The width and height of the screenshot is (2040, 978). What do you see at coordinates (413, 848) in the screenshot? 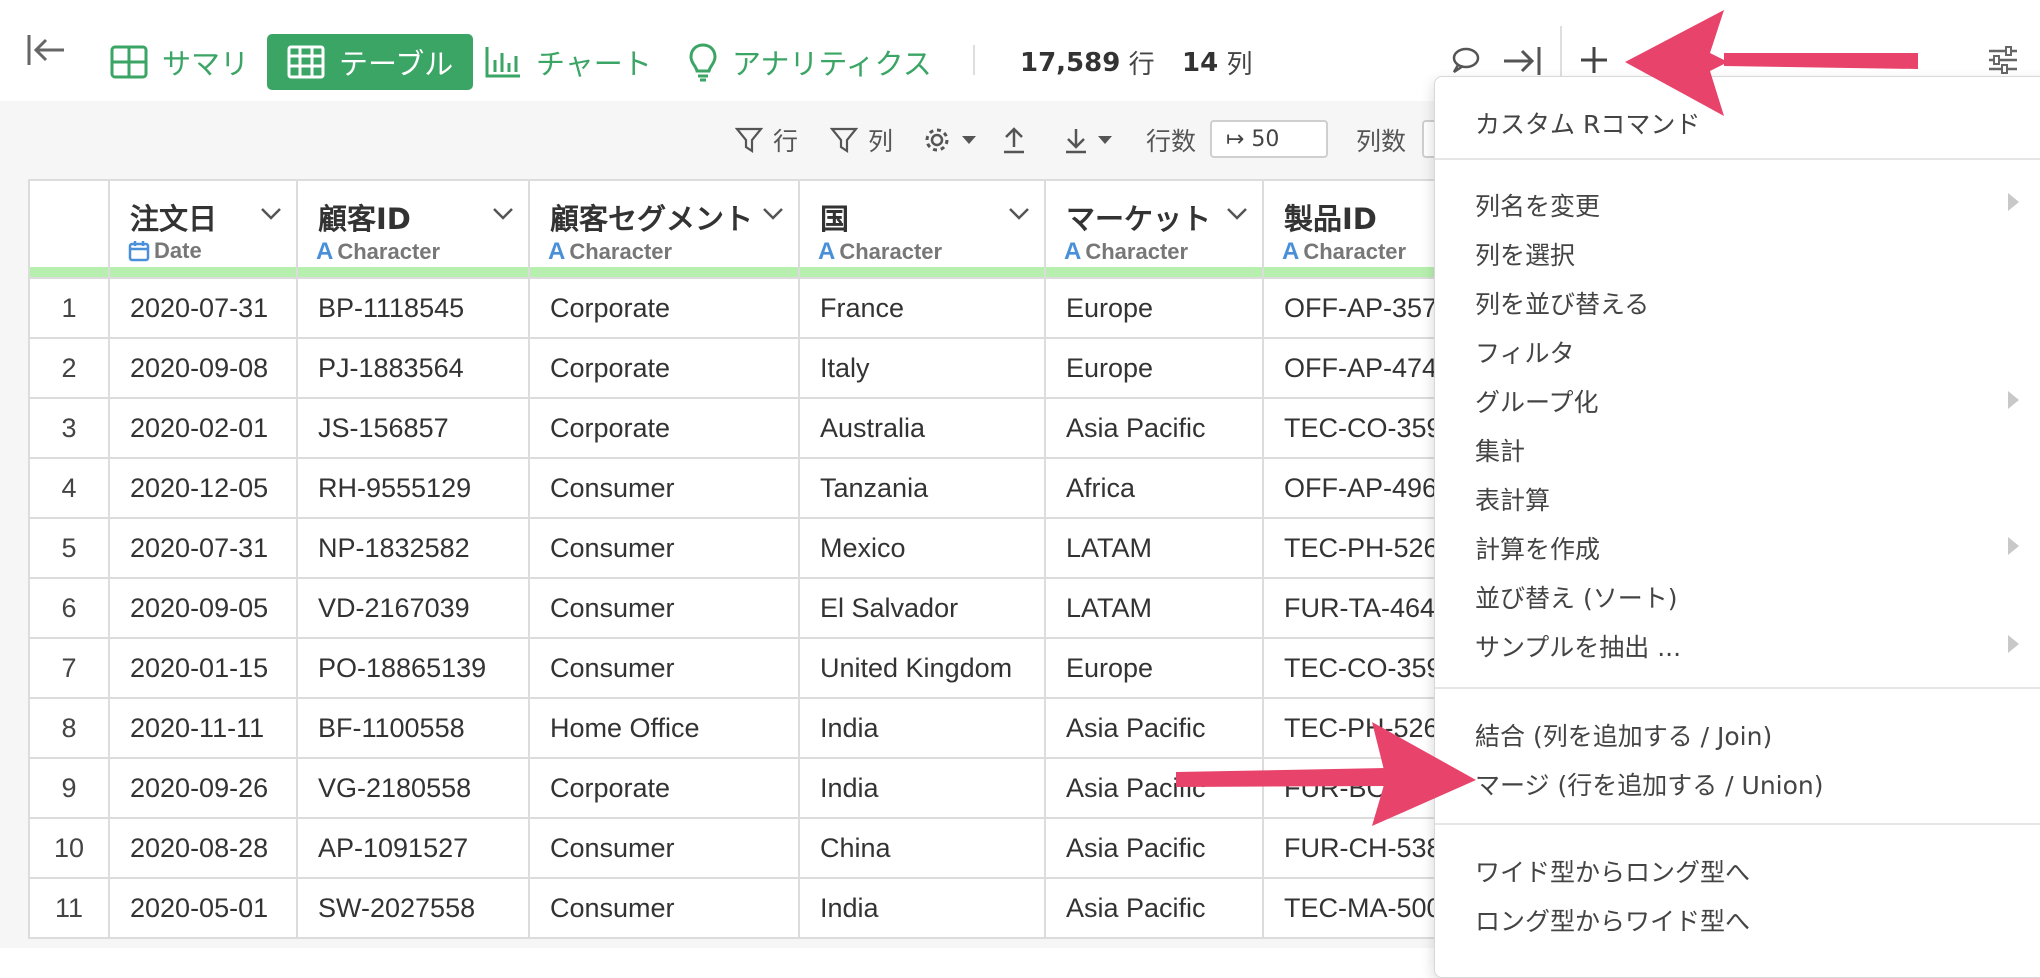
I see `table-cell: AP-1091527` at bounding box center [413, 848].